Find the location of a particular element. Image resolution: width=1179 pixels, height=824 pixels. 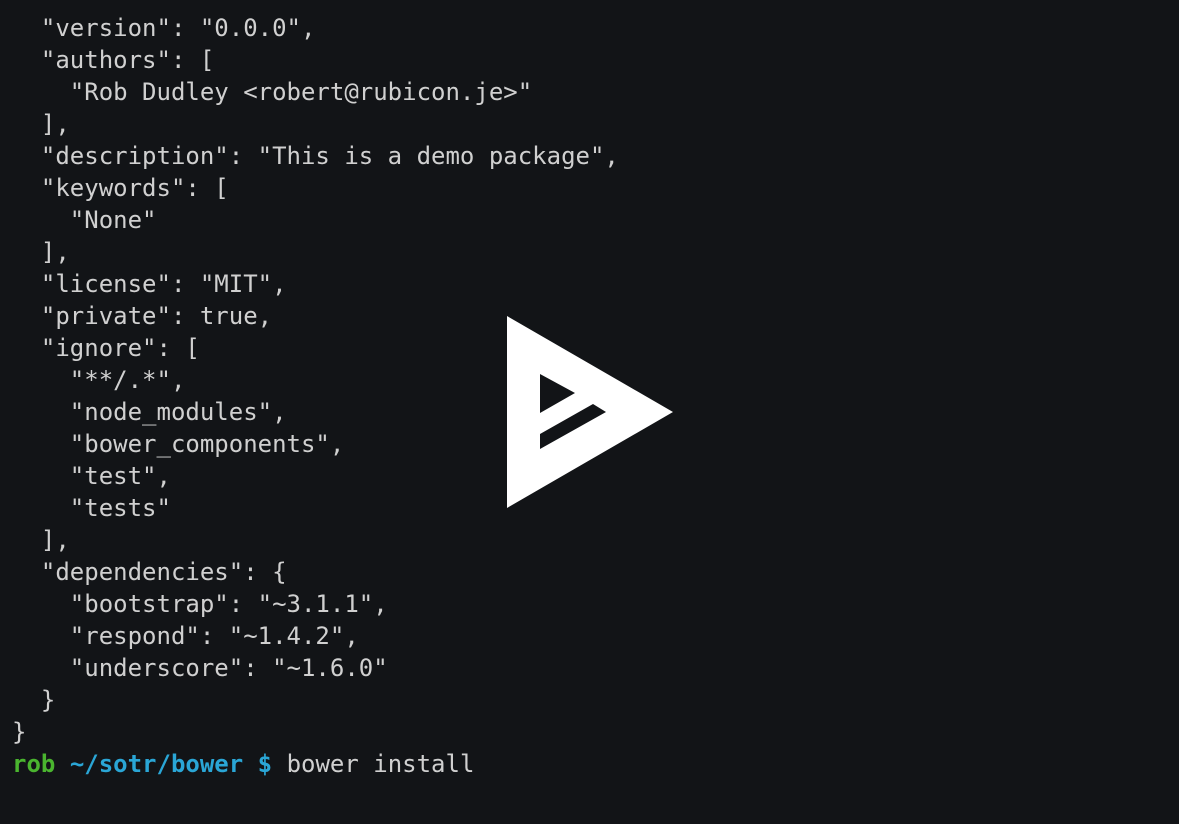

terminal-line: "version": "0.0.0", is located at coordinates (164, 28).